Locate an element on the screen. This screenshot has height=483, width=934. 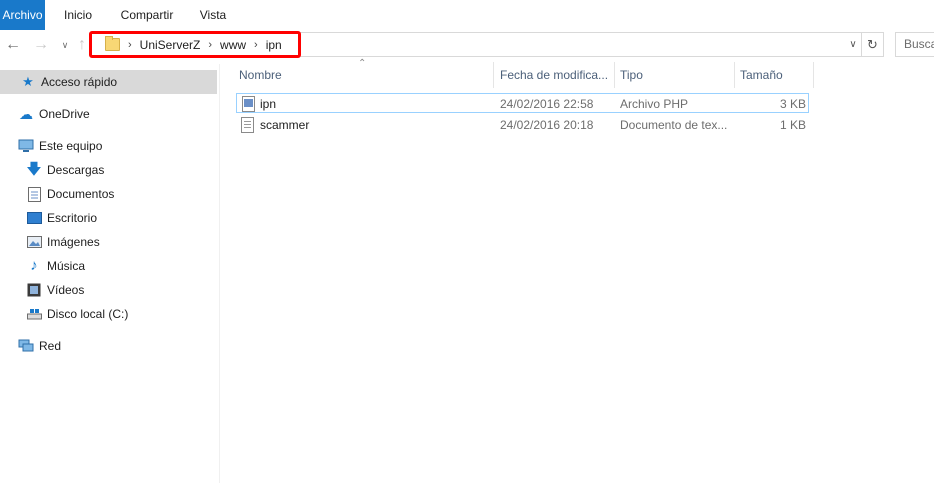
cloud-icon: ☁ is located at coordinates (26, 114).